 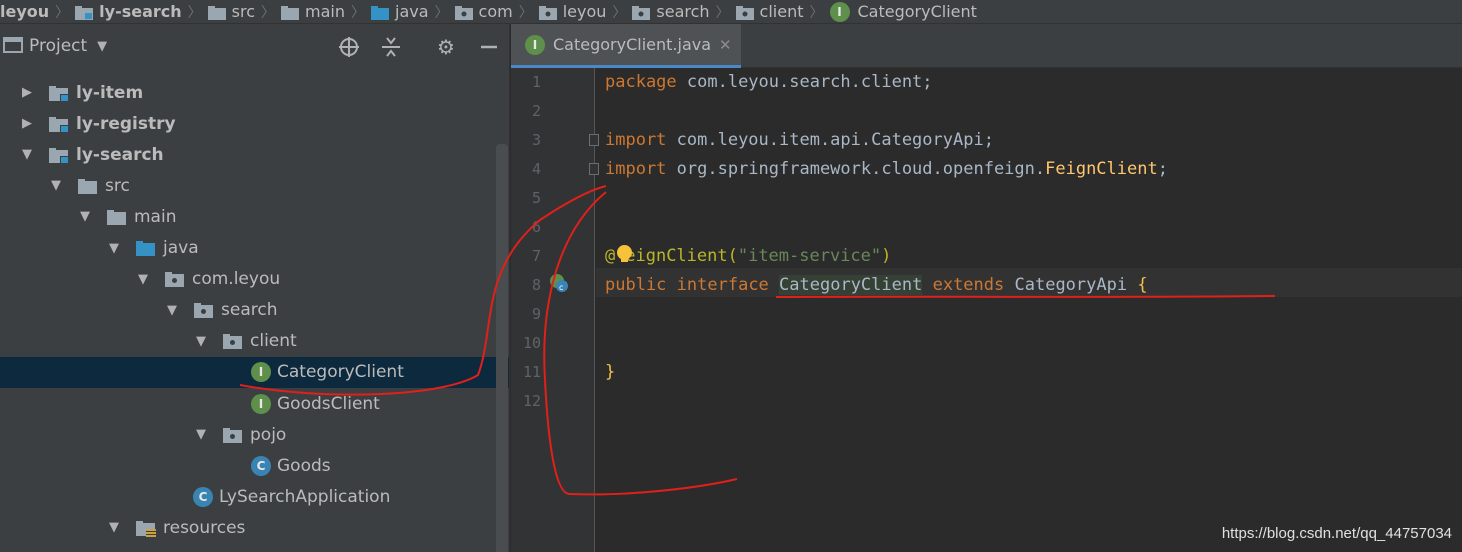 What do you see at coordinates (254, 527) in the screenshot?
I see `tree-node-resources: ▼ resources` at bounding box center [254, 527].